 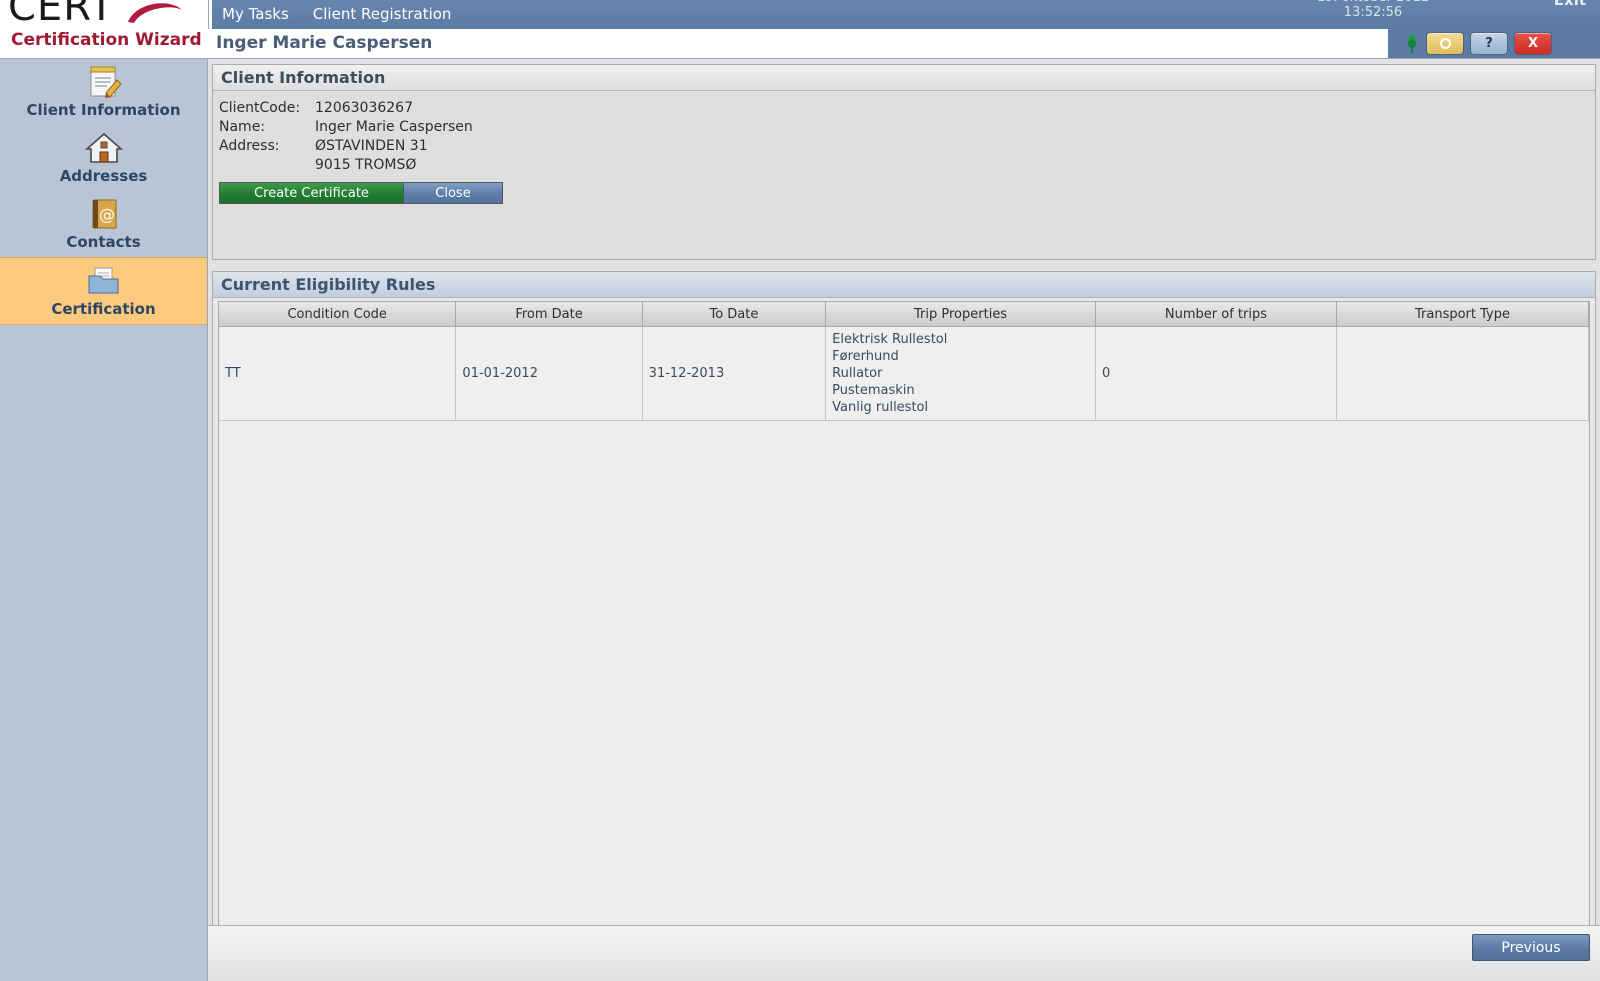 I want to click on column-header-condition-code: Condition Code, so click(x=338, y=314).